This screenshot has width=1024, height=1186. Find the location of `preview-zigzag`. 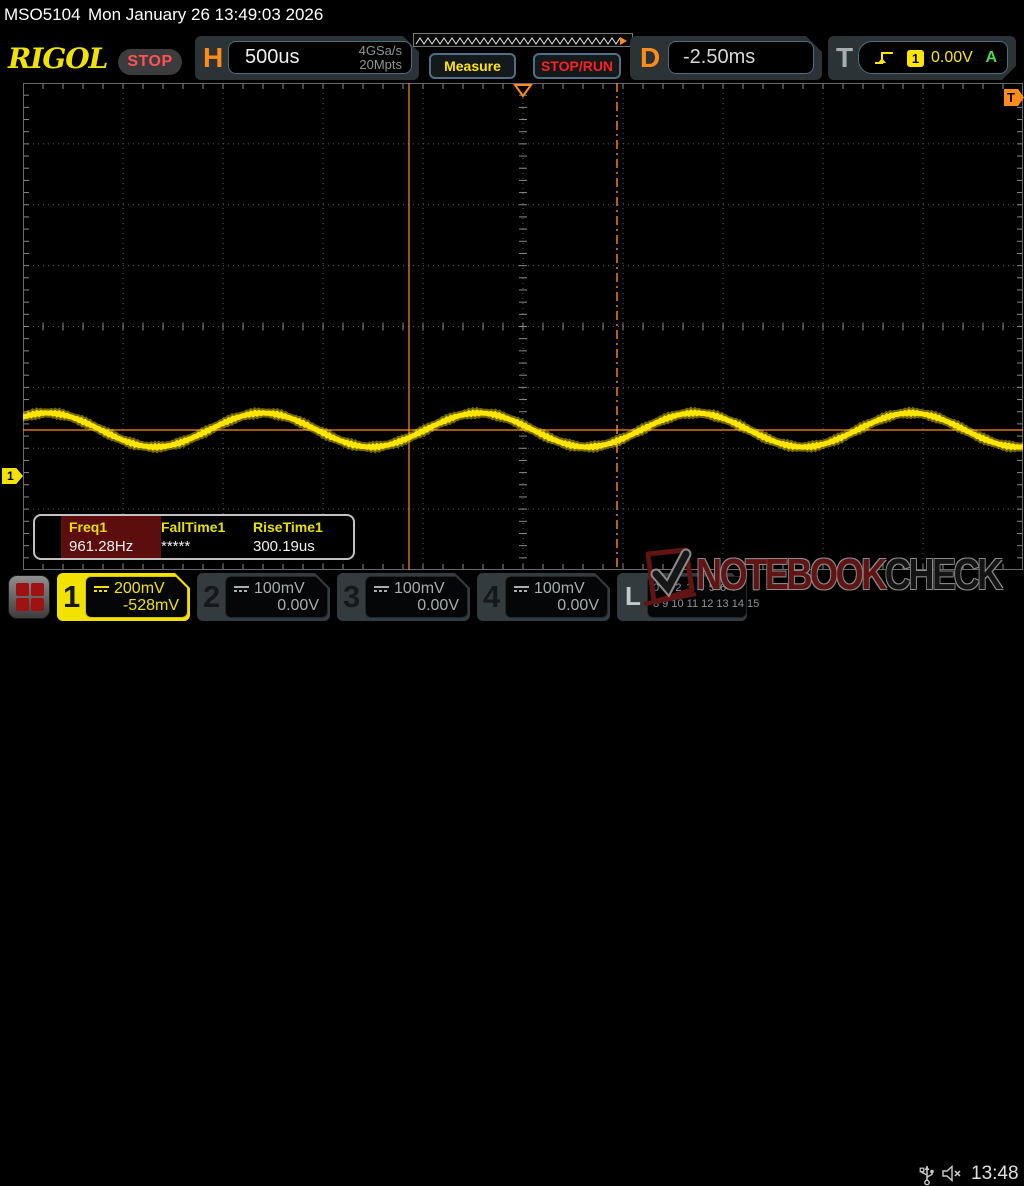

preview-zigzag is located at coordinates (521, 41).